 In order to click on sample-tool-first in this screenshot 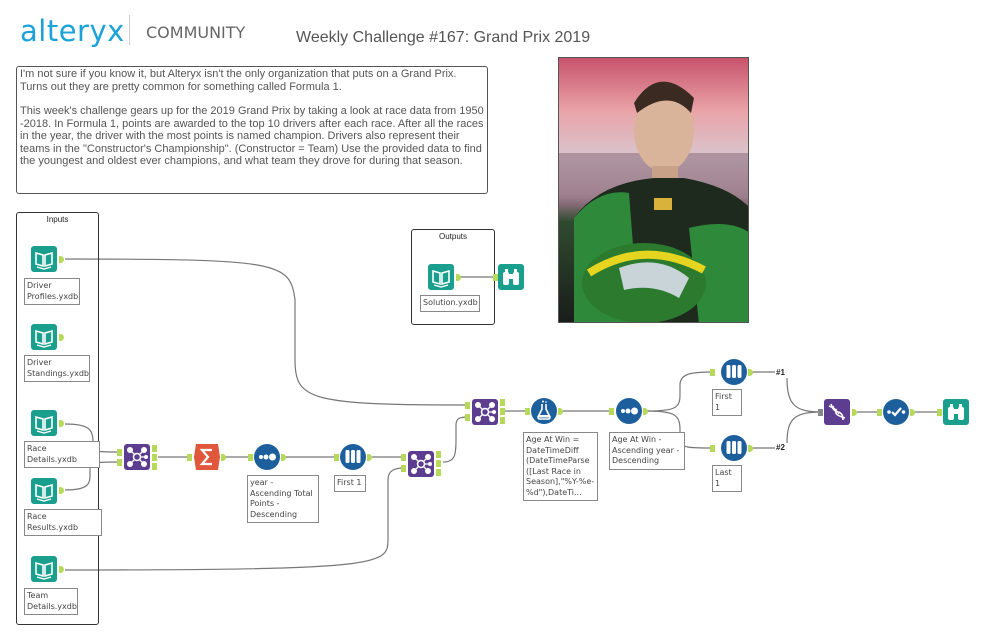, I will do `click(734, 372)`.